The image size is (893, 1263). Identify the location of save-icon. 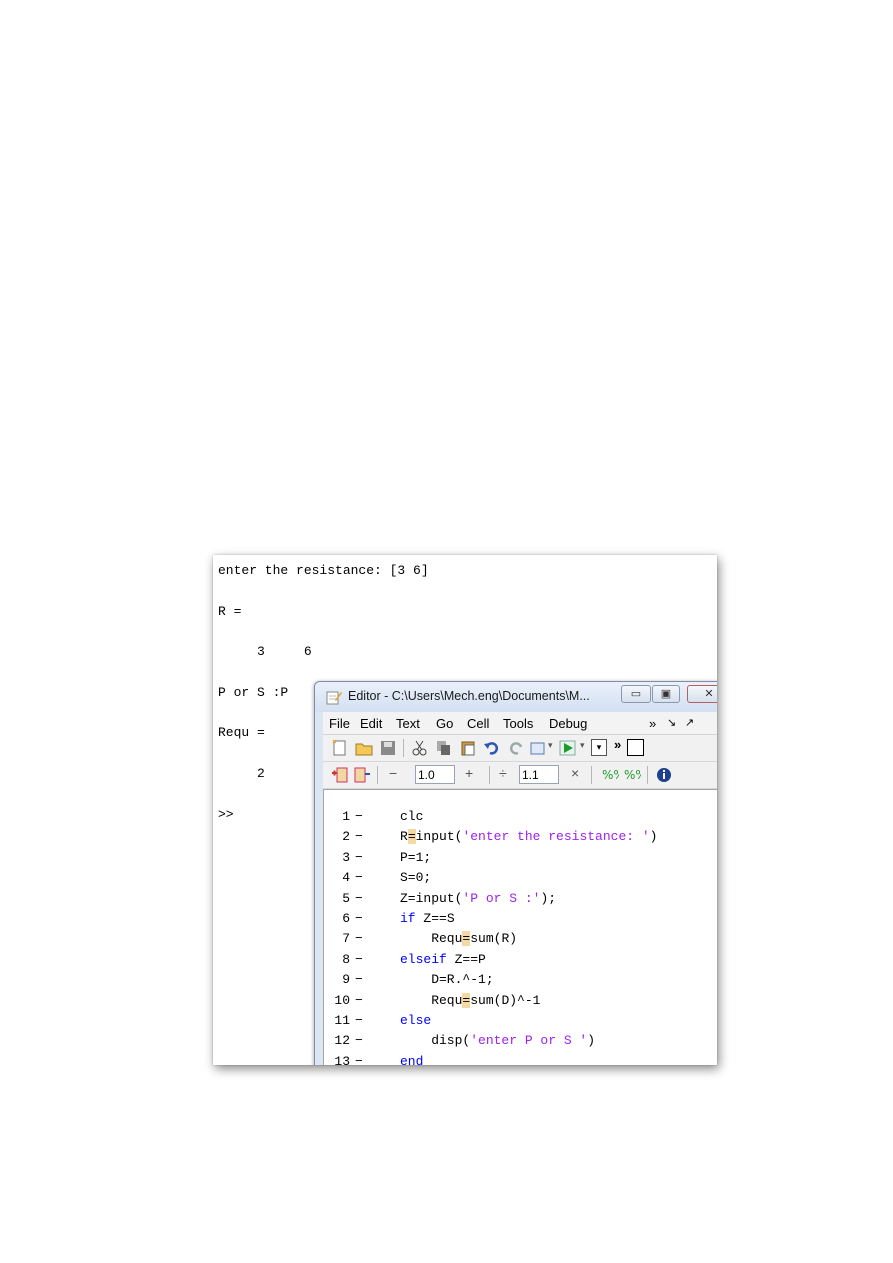
(388, 748).